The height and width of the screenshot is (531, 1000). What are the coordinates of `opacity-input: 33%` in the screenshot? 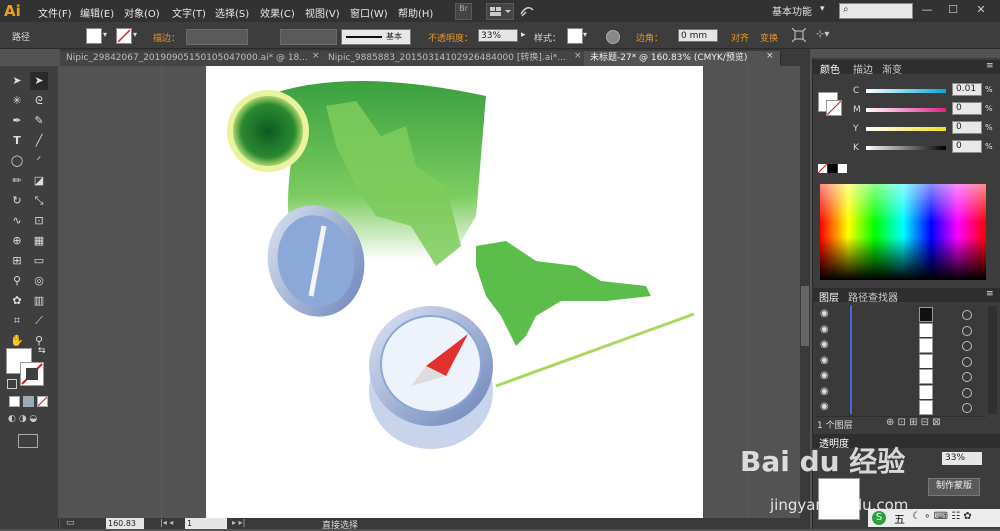 It's located at (498, 35).